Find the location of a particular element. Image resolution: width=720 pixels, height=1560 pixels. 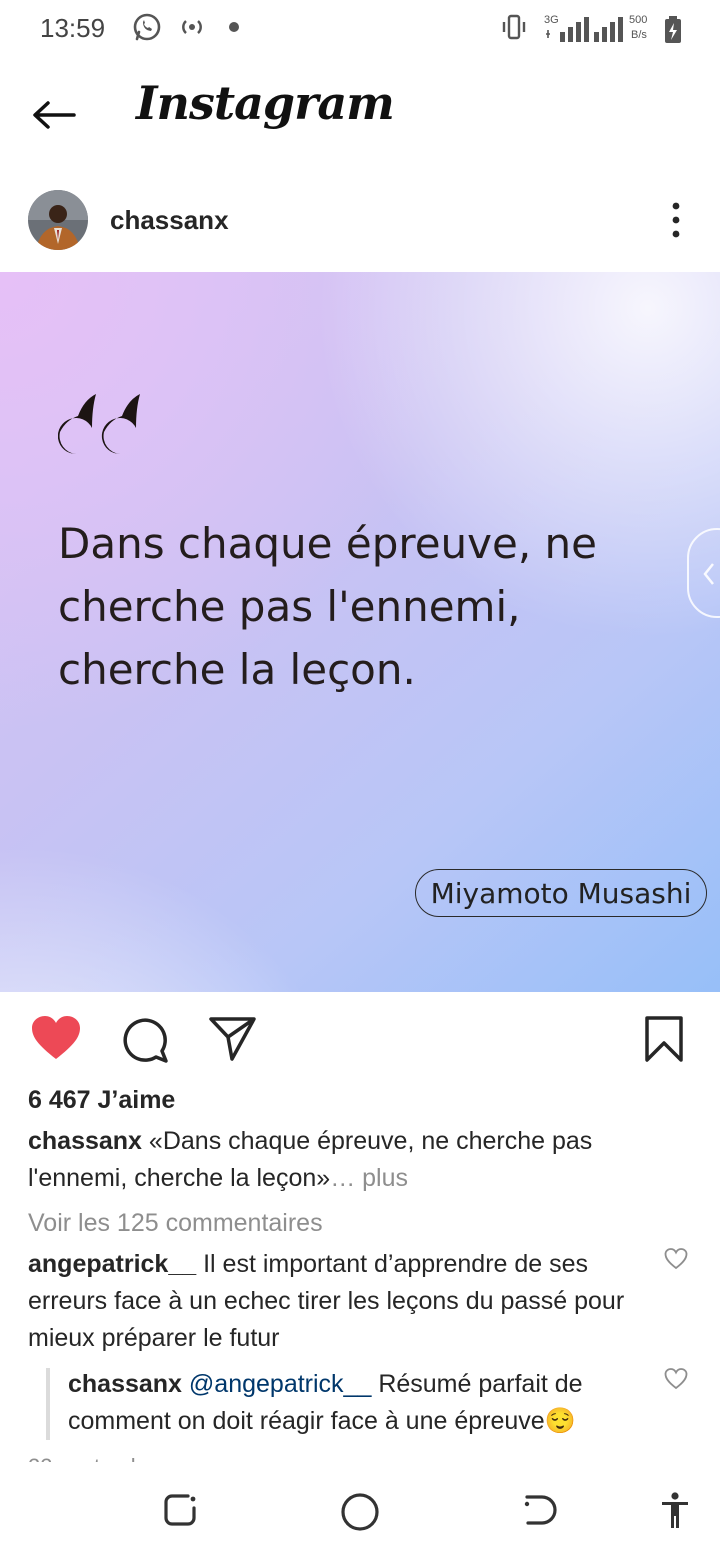

recent-apps-icon is located at coordinates (180, 1510).